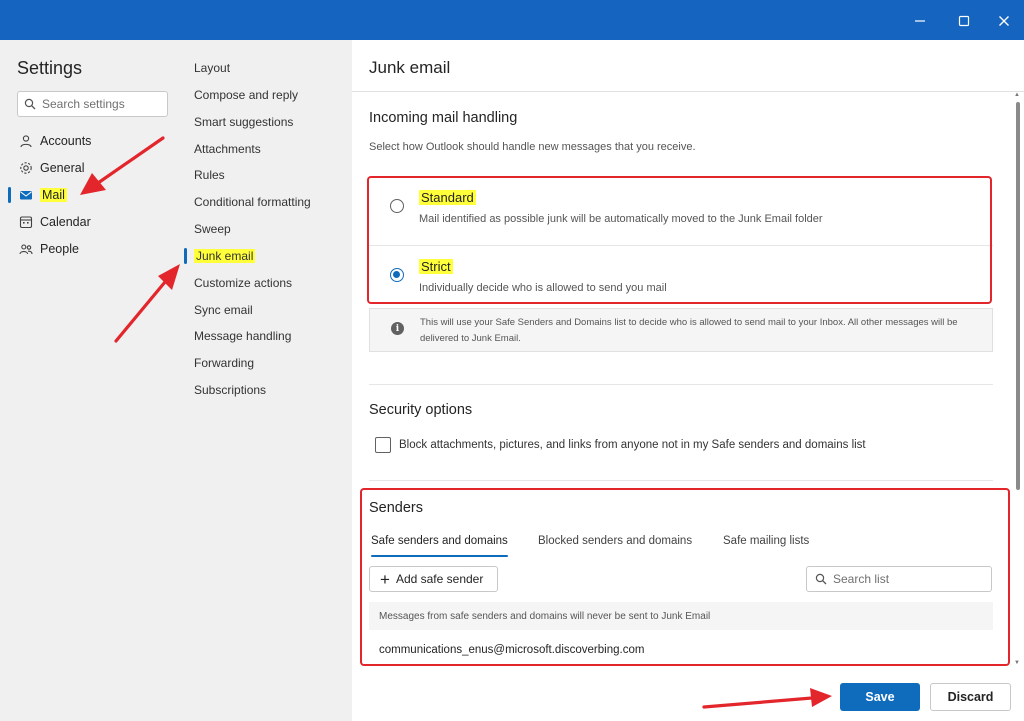 This screenshot has width=1024, height=721. I want to click on sub-item-label: Attachments, so click(227, 149).